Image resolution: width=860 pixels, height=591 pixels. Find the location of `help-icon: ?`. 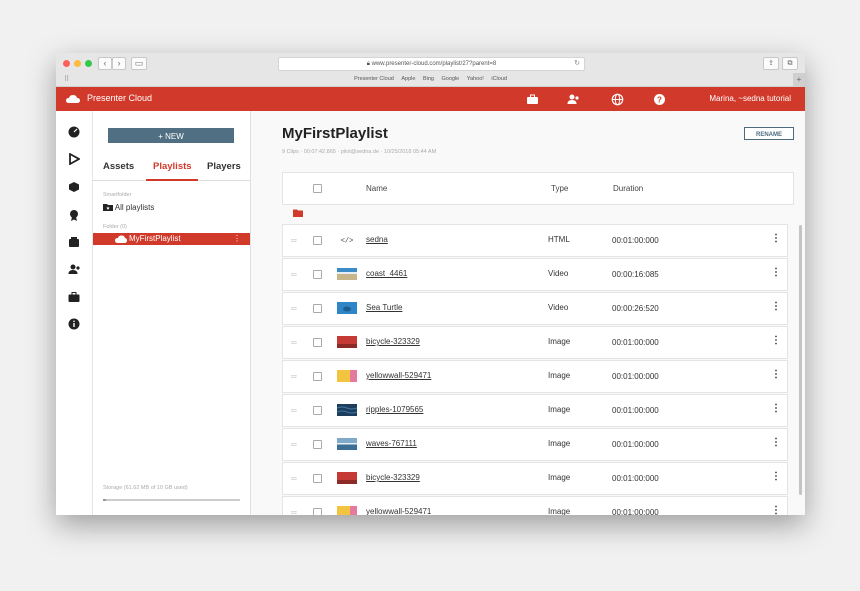

help-icon: ? is located at coordinates (659, 99).